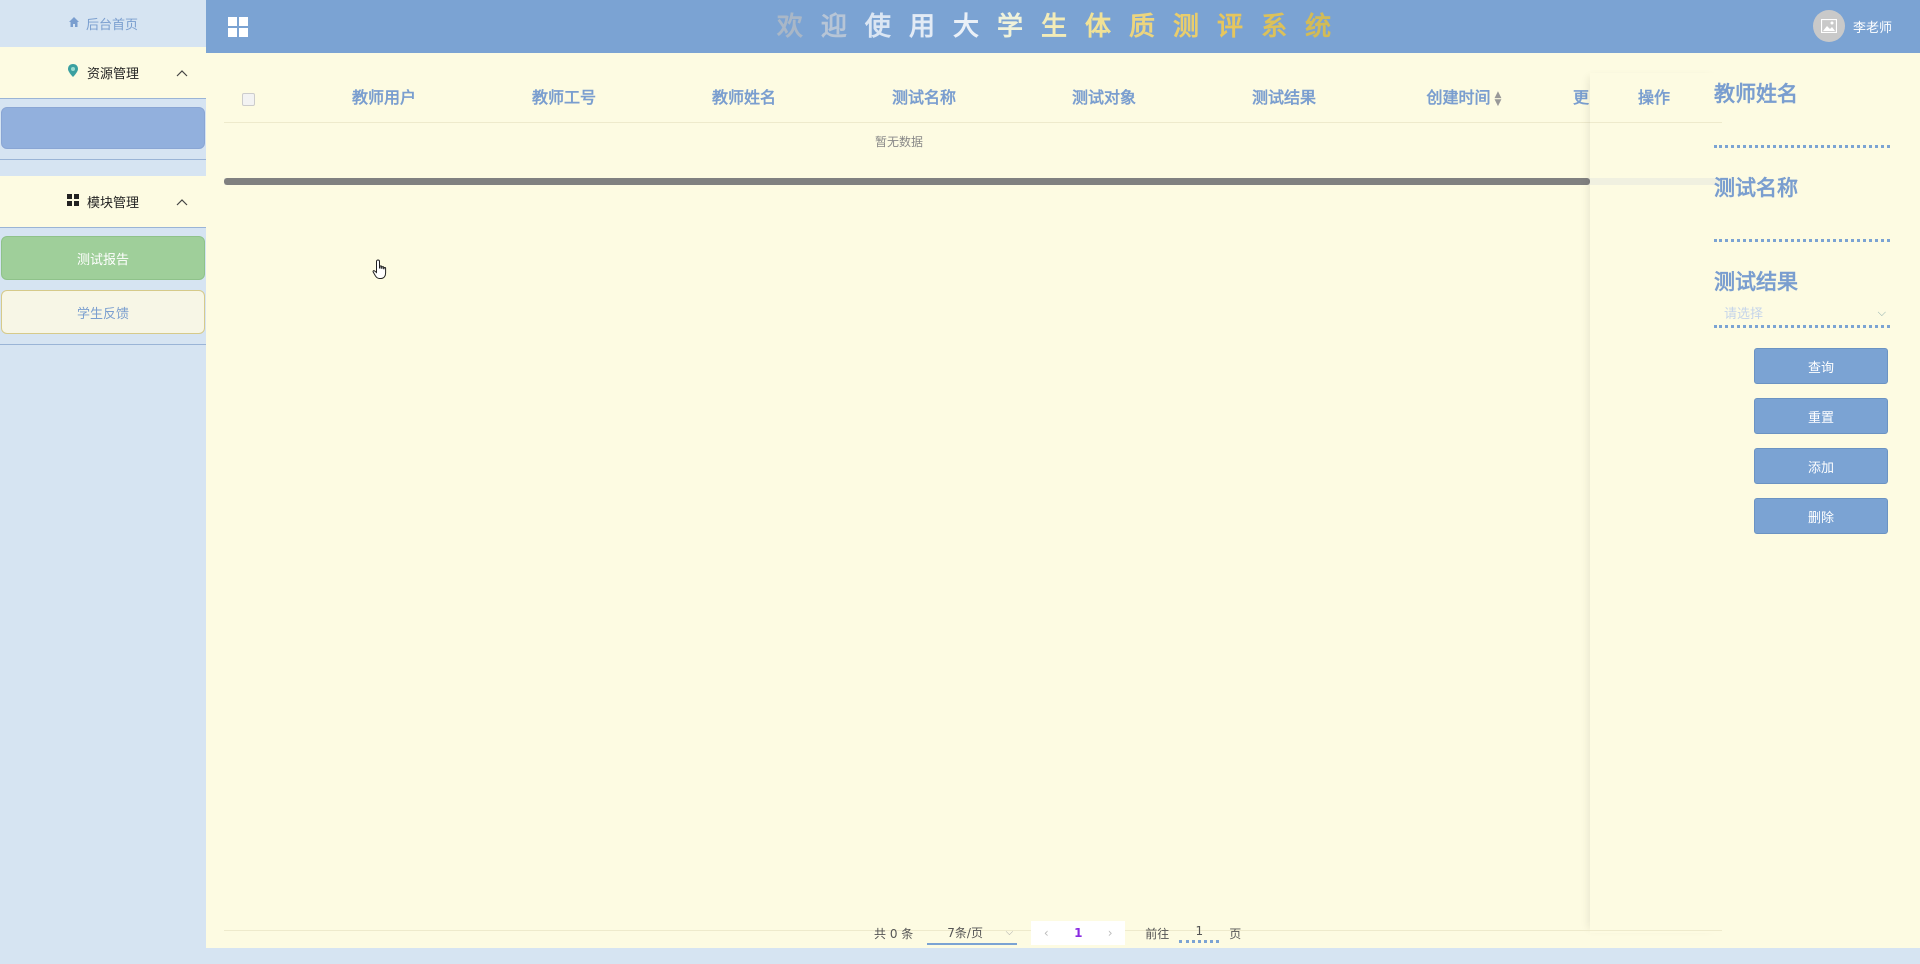 The image size is (1920, 964). What do you see at coordinates (1828, 26) in the screenshot?
I see `avatar` at bounding box center [1828, 26].